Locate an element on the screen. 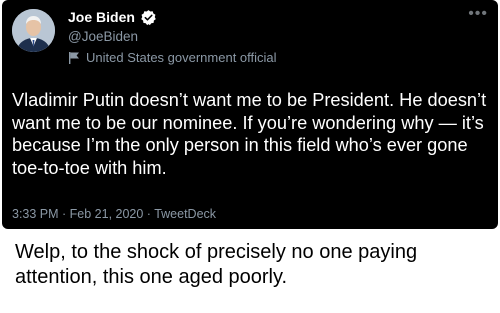  more-horizontal-icon: ••• is located at coordinates (478, 14).